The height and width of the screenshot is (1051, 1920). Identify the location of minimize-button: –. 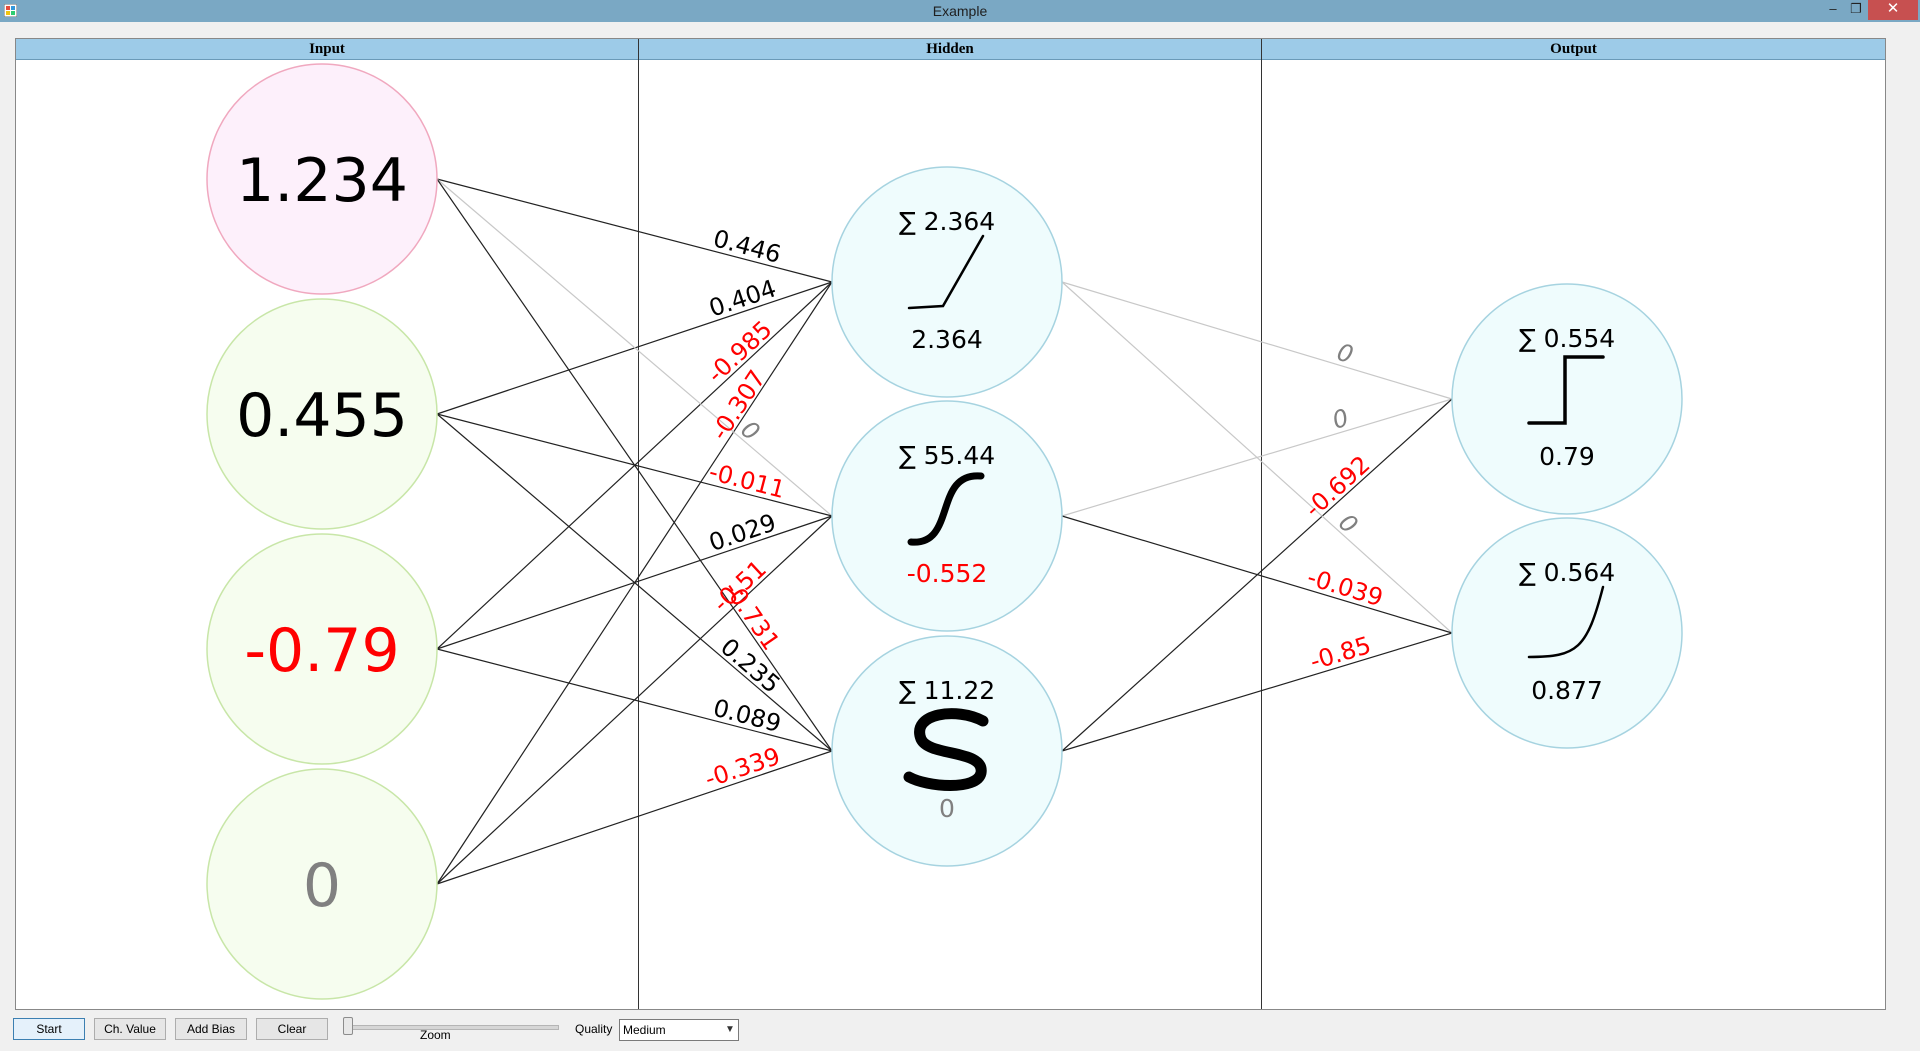
(1833, 10).